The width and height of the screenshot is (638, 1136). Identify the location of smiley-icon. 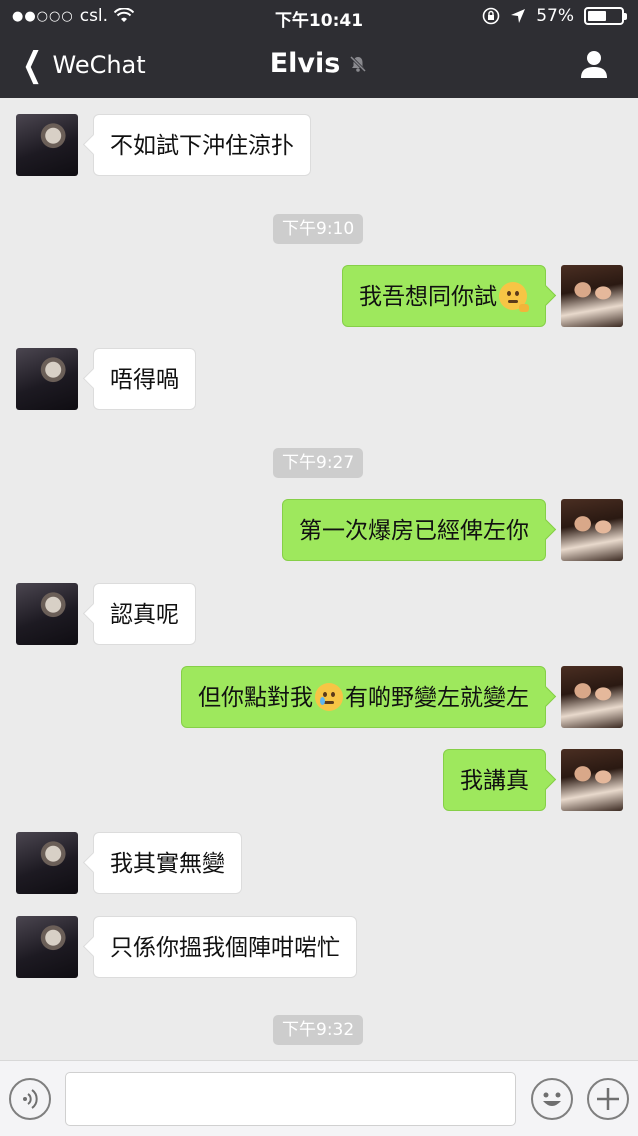
(552, 1099).